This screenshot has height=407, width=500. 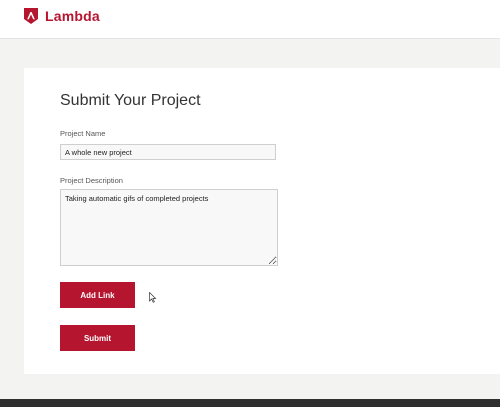 I want to click on add-link-button: Add Link, so click(x=97, y=295).